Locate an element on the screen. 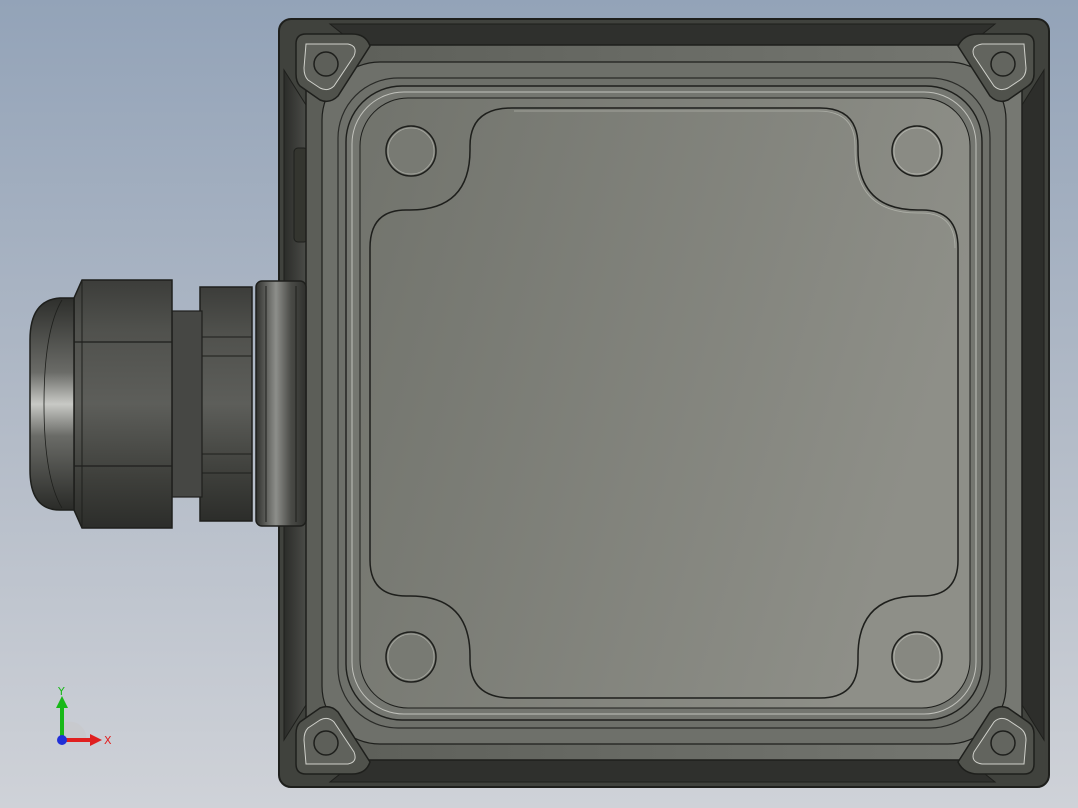  lid-screw-top-left is located at coordinates (411, 151).